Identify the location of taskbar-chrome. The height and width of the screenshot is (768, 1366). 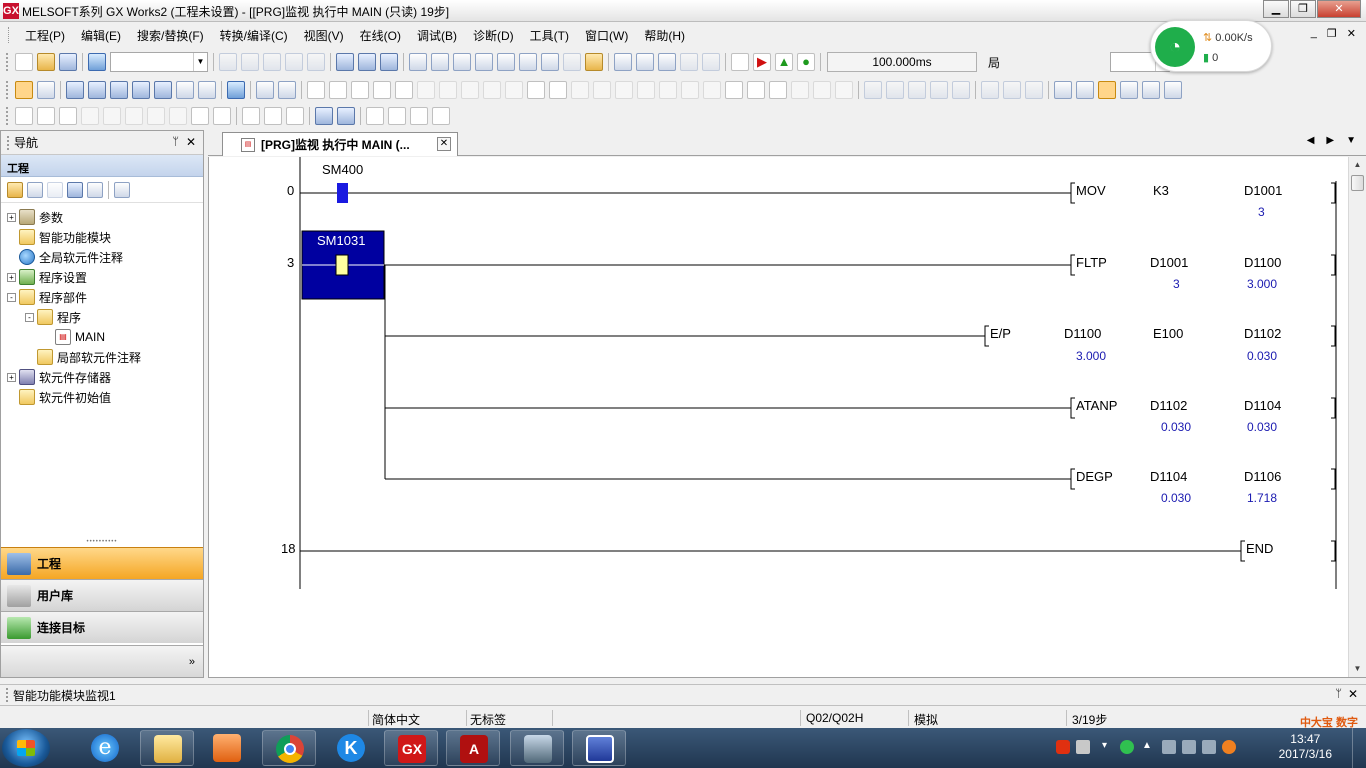
(289, 748).